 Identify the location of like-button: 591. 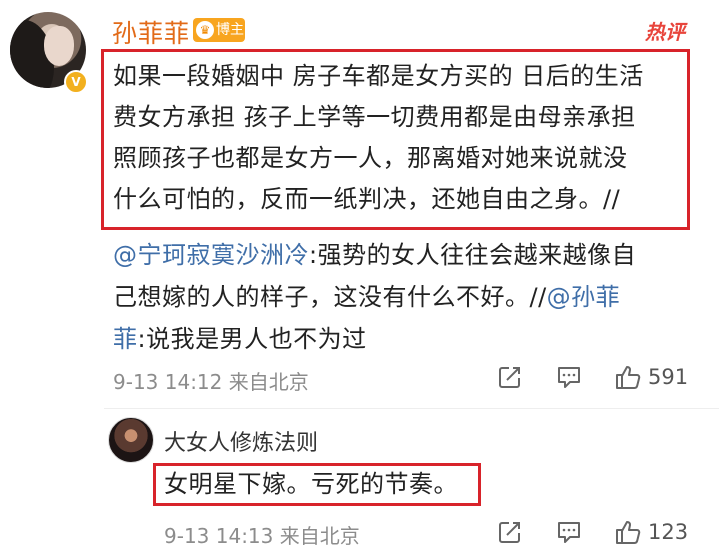
(651, 377).